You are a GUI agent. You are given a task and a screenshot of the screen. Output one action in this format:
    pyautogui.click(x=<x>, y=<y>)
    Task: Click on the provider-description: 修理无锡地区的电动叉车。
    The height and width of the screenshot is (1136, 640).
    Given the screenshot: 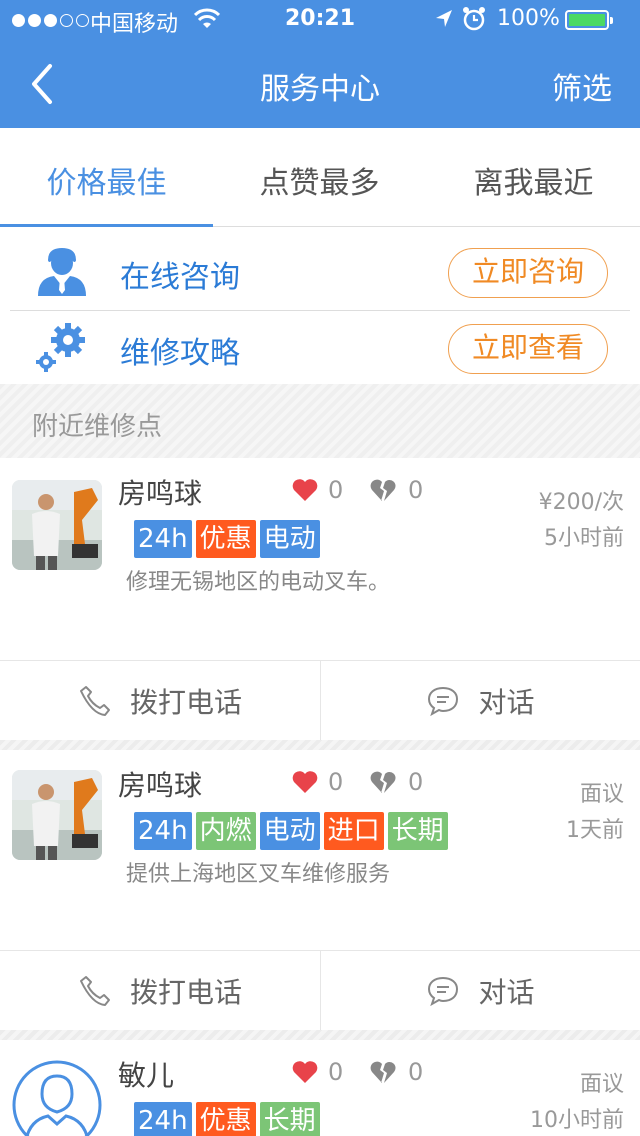 What is the action you would take?
    pyautogui.click(x=258, y=582)
    